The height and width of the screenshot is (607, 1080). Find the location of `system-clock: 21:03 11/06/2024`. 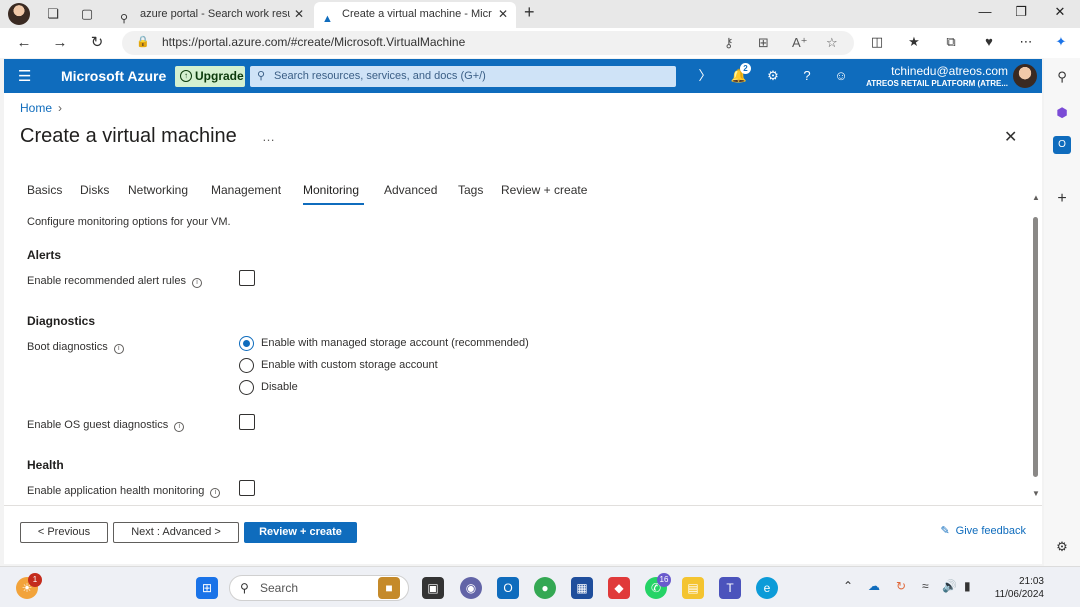

system-clock: 21:03 11/06/2024 is located at coordinates (1019, 588).